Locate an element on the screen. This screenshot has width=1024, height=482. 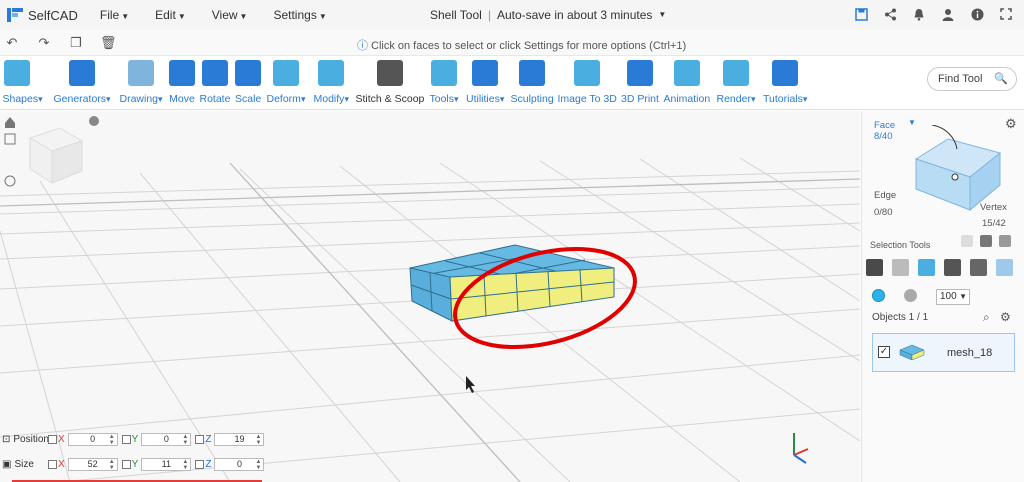
wireframe-select-icon is located at coordinates (900, 267).